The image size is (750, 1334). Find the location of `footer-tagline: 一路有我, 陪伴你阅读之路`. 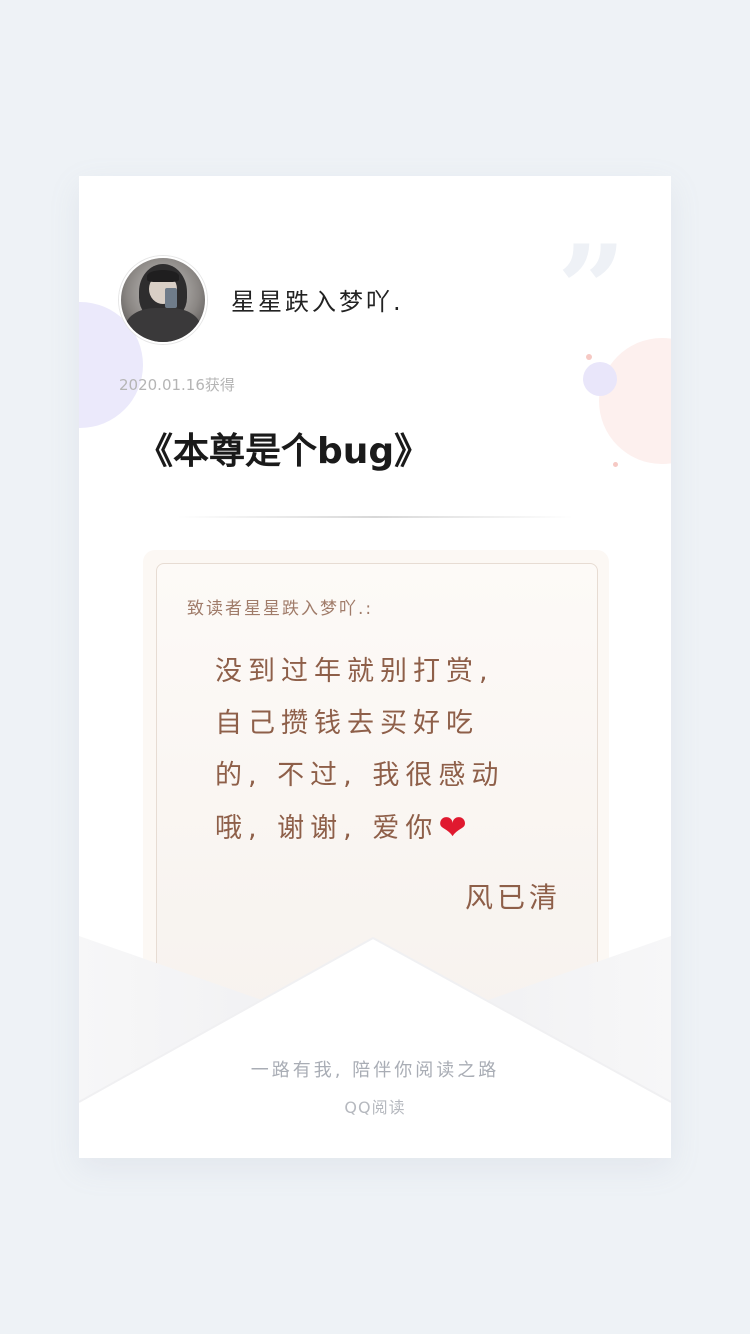

footer-tagline: 一路有我, 陪伴你阅读之路 is located at coordinates (375, 1070).